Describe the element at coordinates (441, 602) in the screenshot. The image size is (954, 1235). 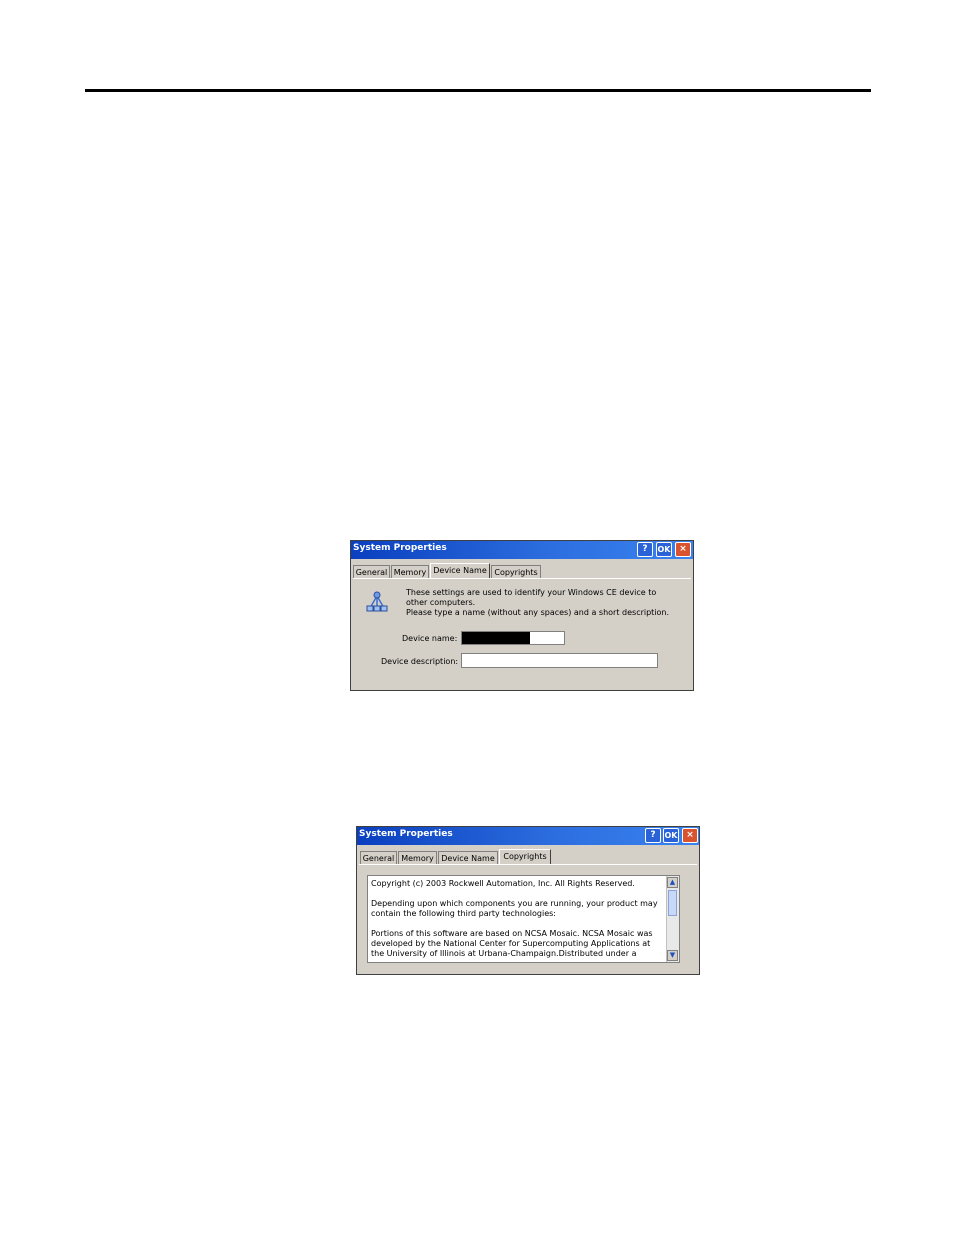
I see `description-line-2: other computers.` at that location.